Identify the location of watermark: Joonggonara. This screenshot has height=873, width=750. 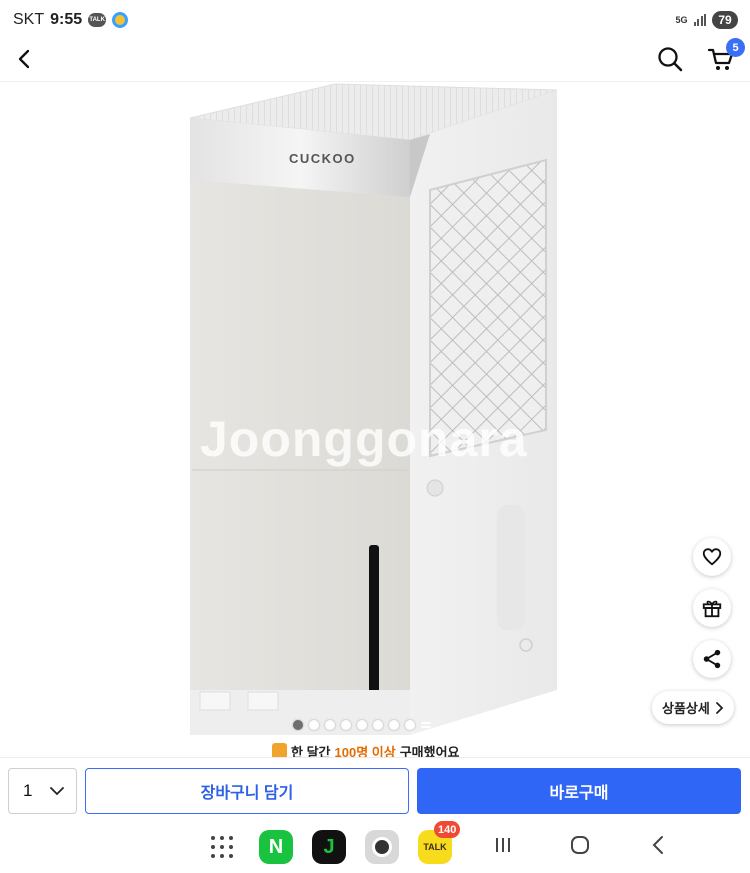
(364, 439).